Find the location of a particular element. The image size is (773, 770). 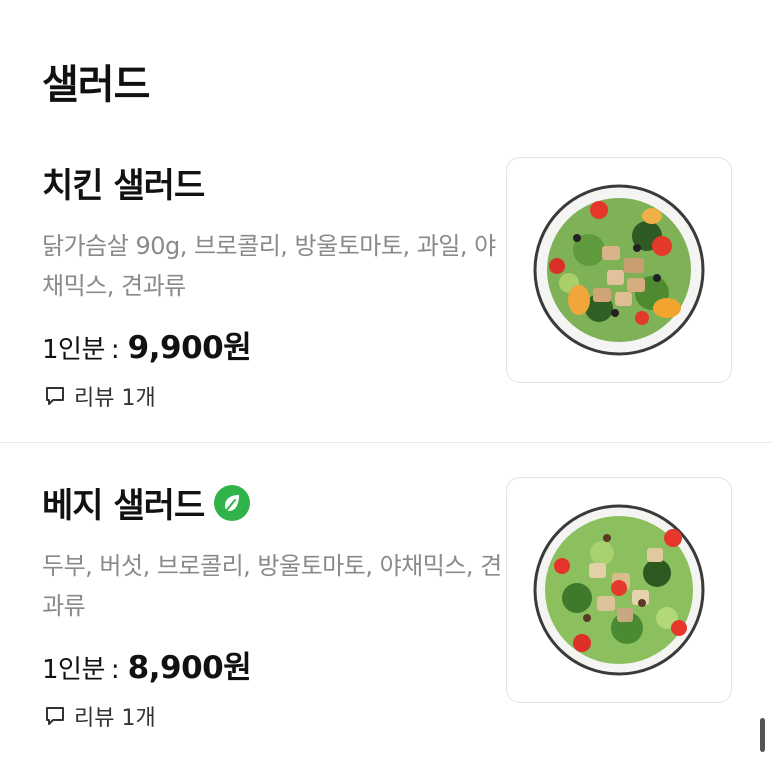

section-divider is located at coordinates (386, 442).